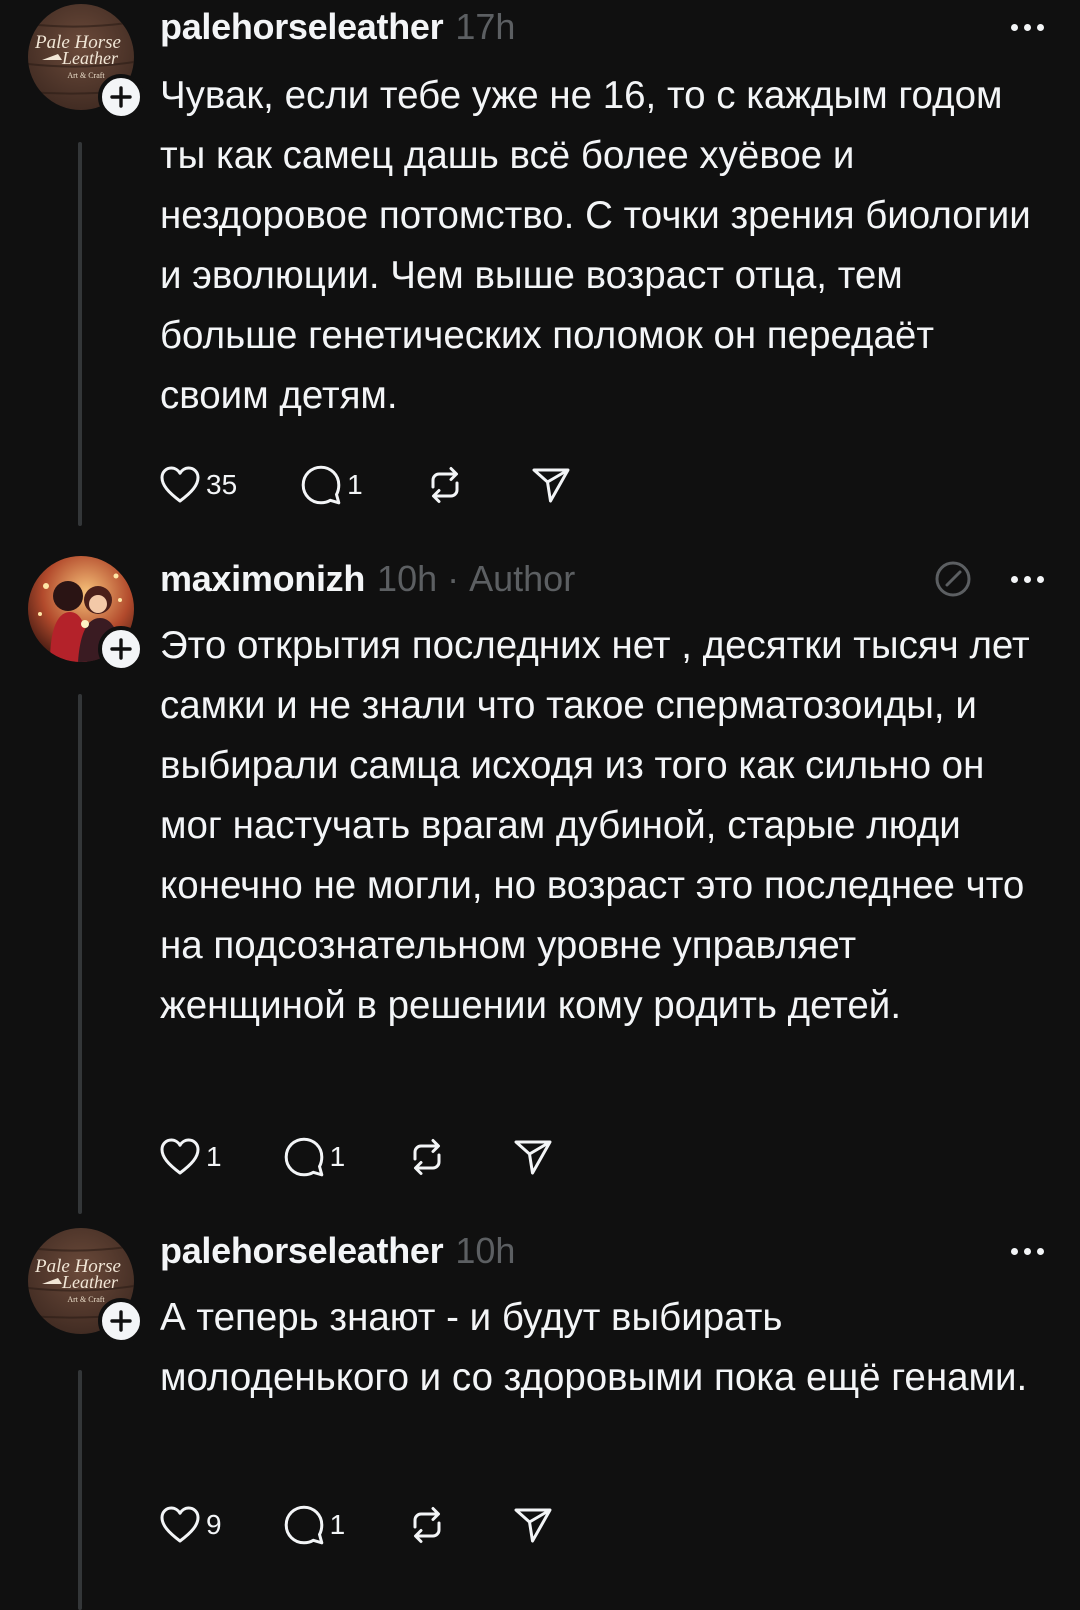  I want to click on like-count: 9, so click(214, 1524).